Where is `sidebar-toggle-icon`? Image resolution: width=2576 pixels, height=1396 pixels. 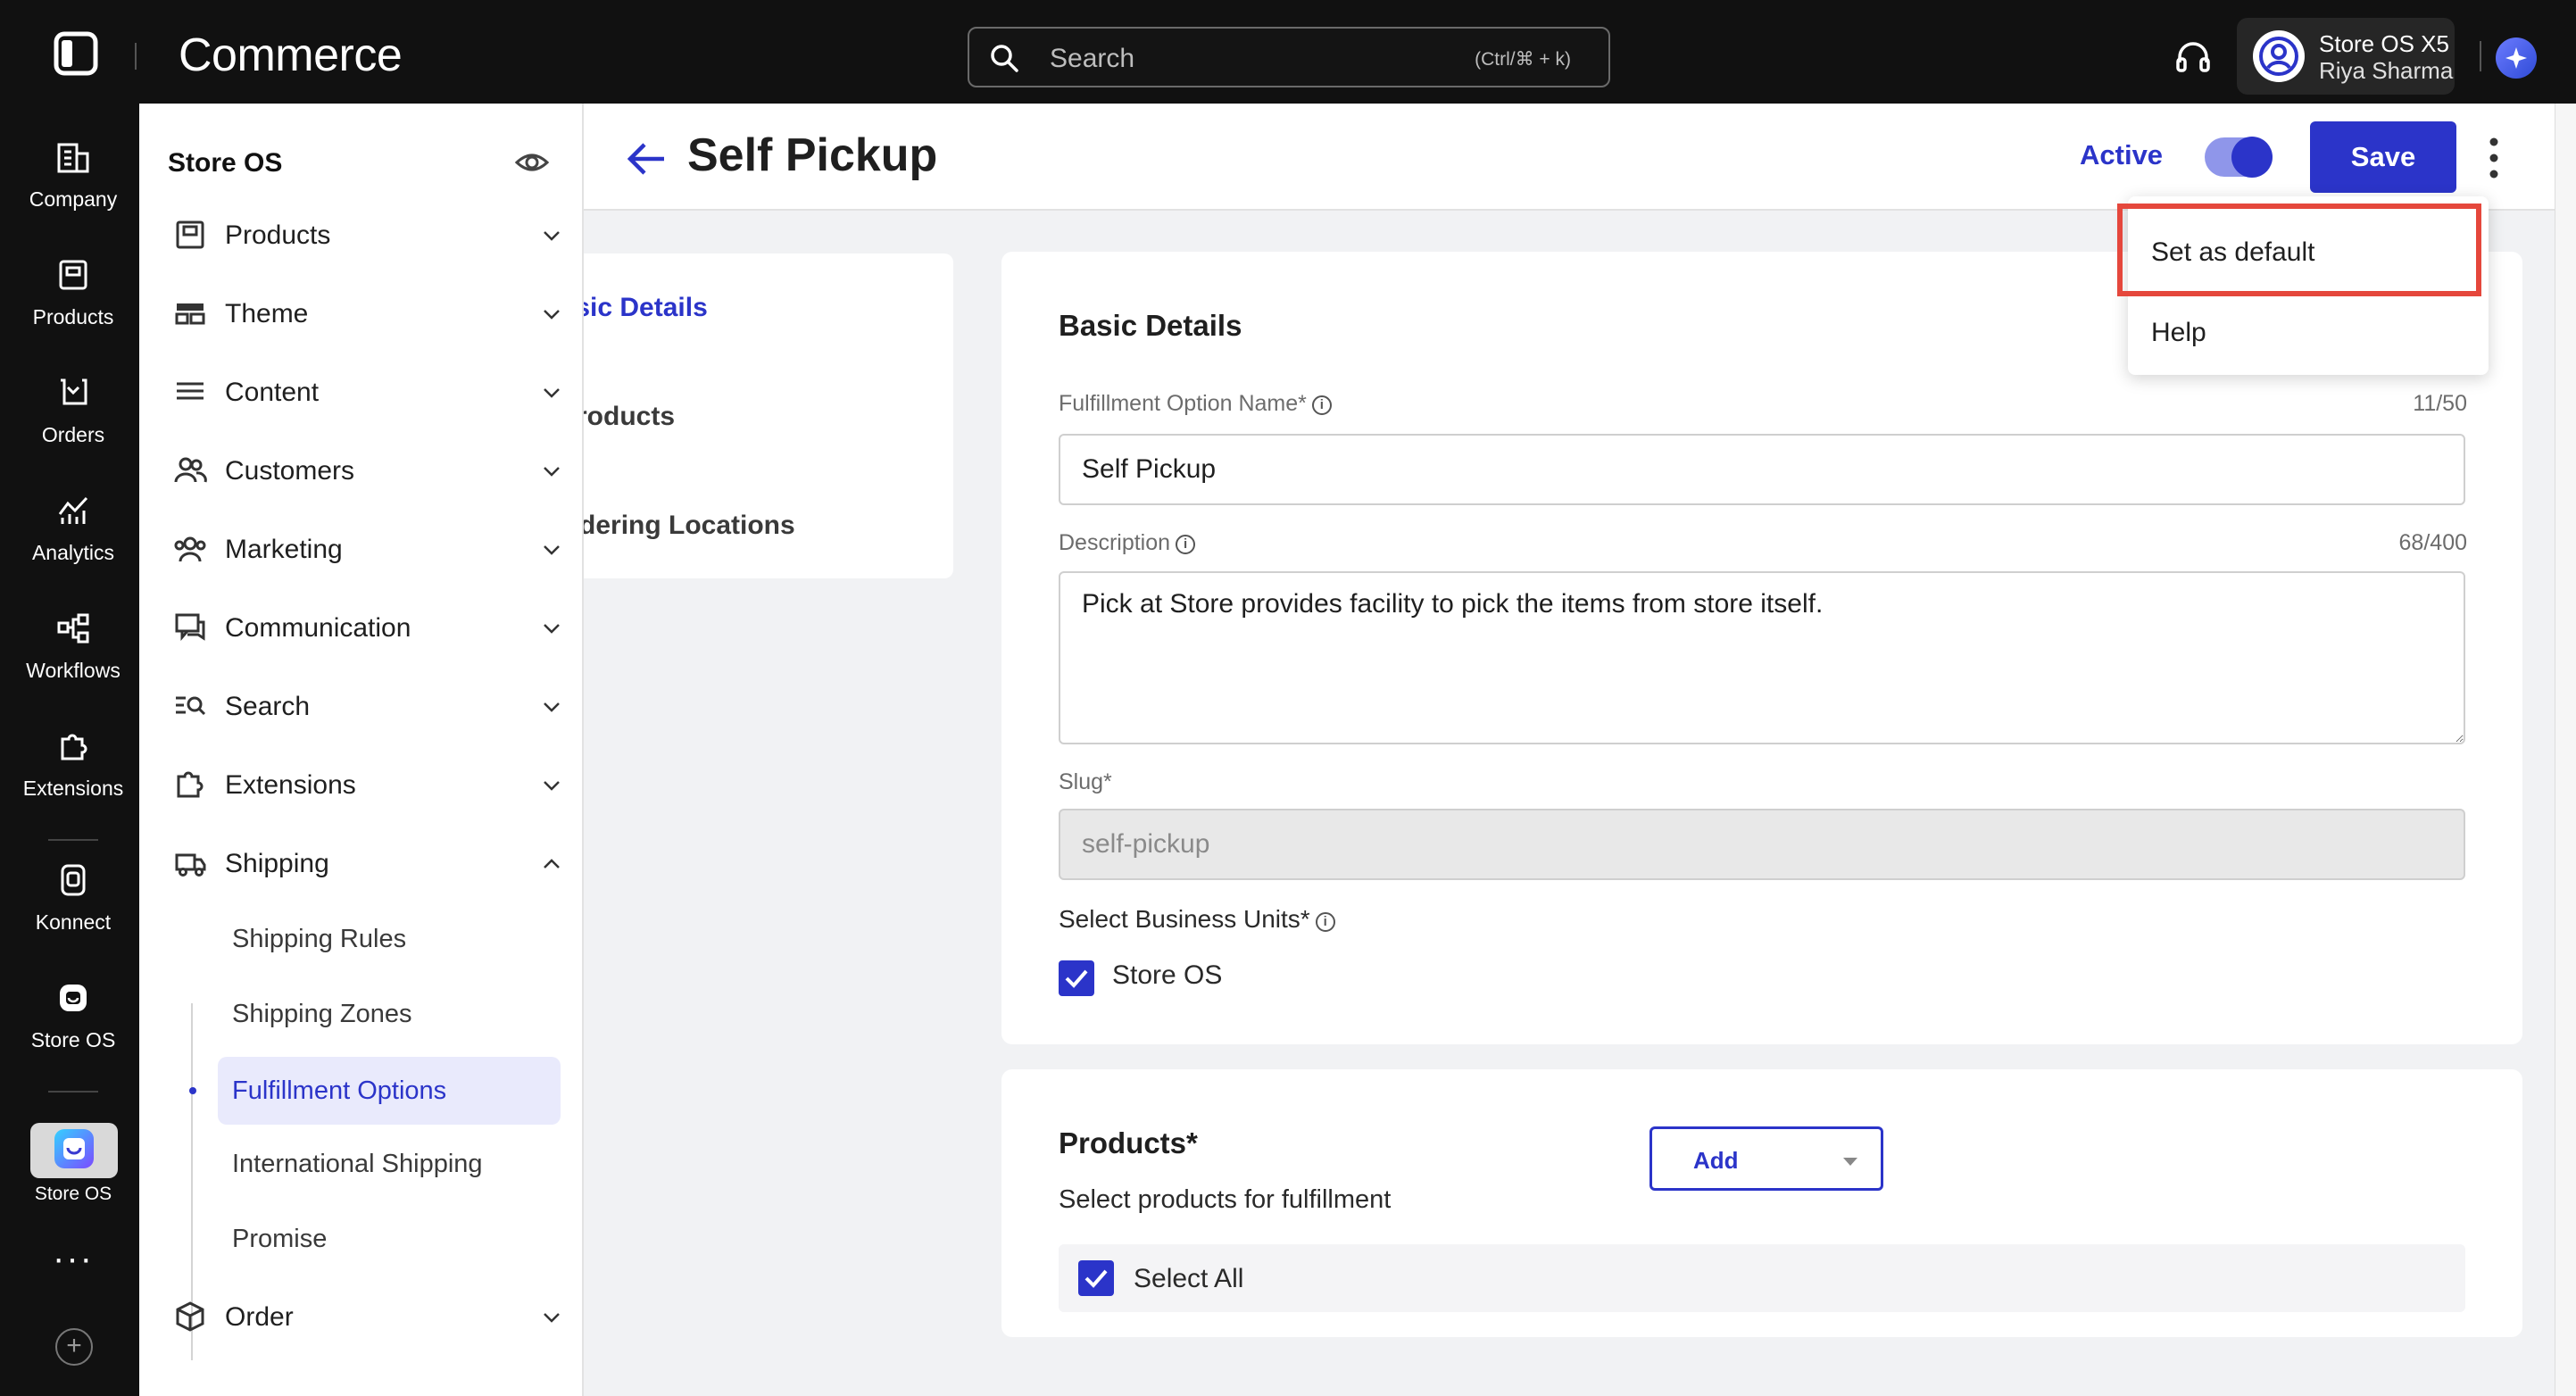
sidebar-toggle-icon is located at coordinates (76, 53).